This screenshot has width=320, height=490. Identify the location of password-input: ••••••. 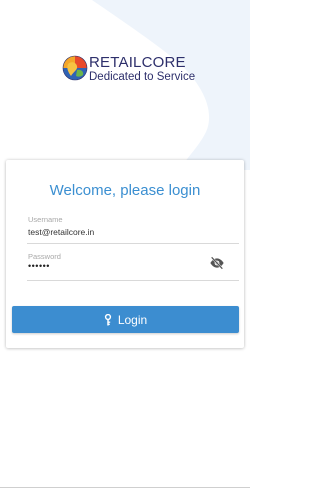
(39, 266).